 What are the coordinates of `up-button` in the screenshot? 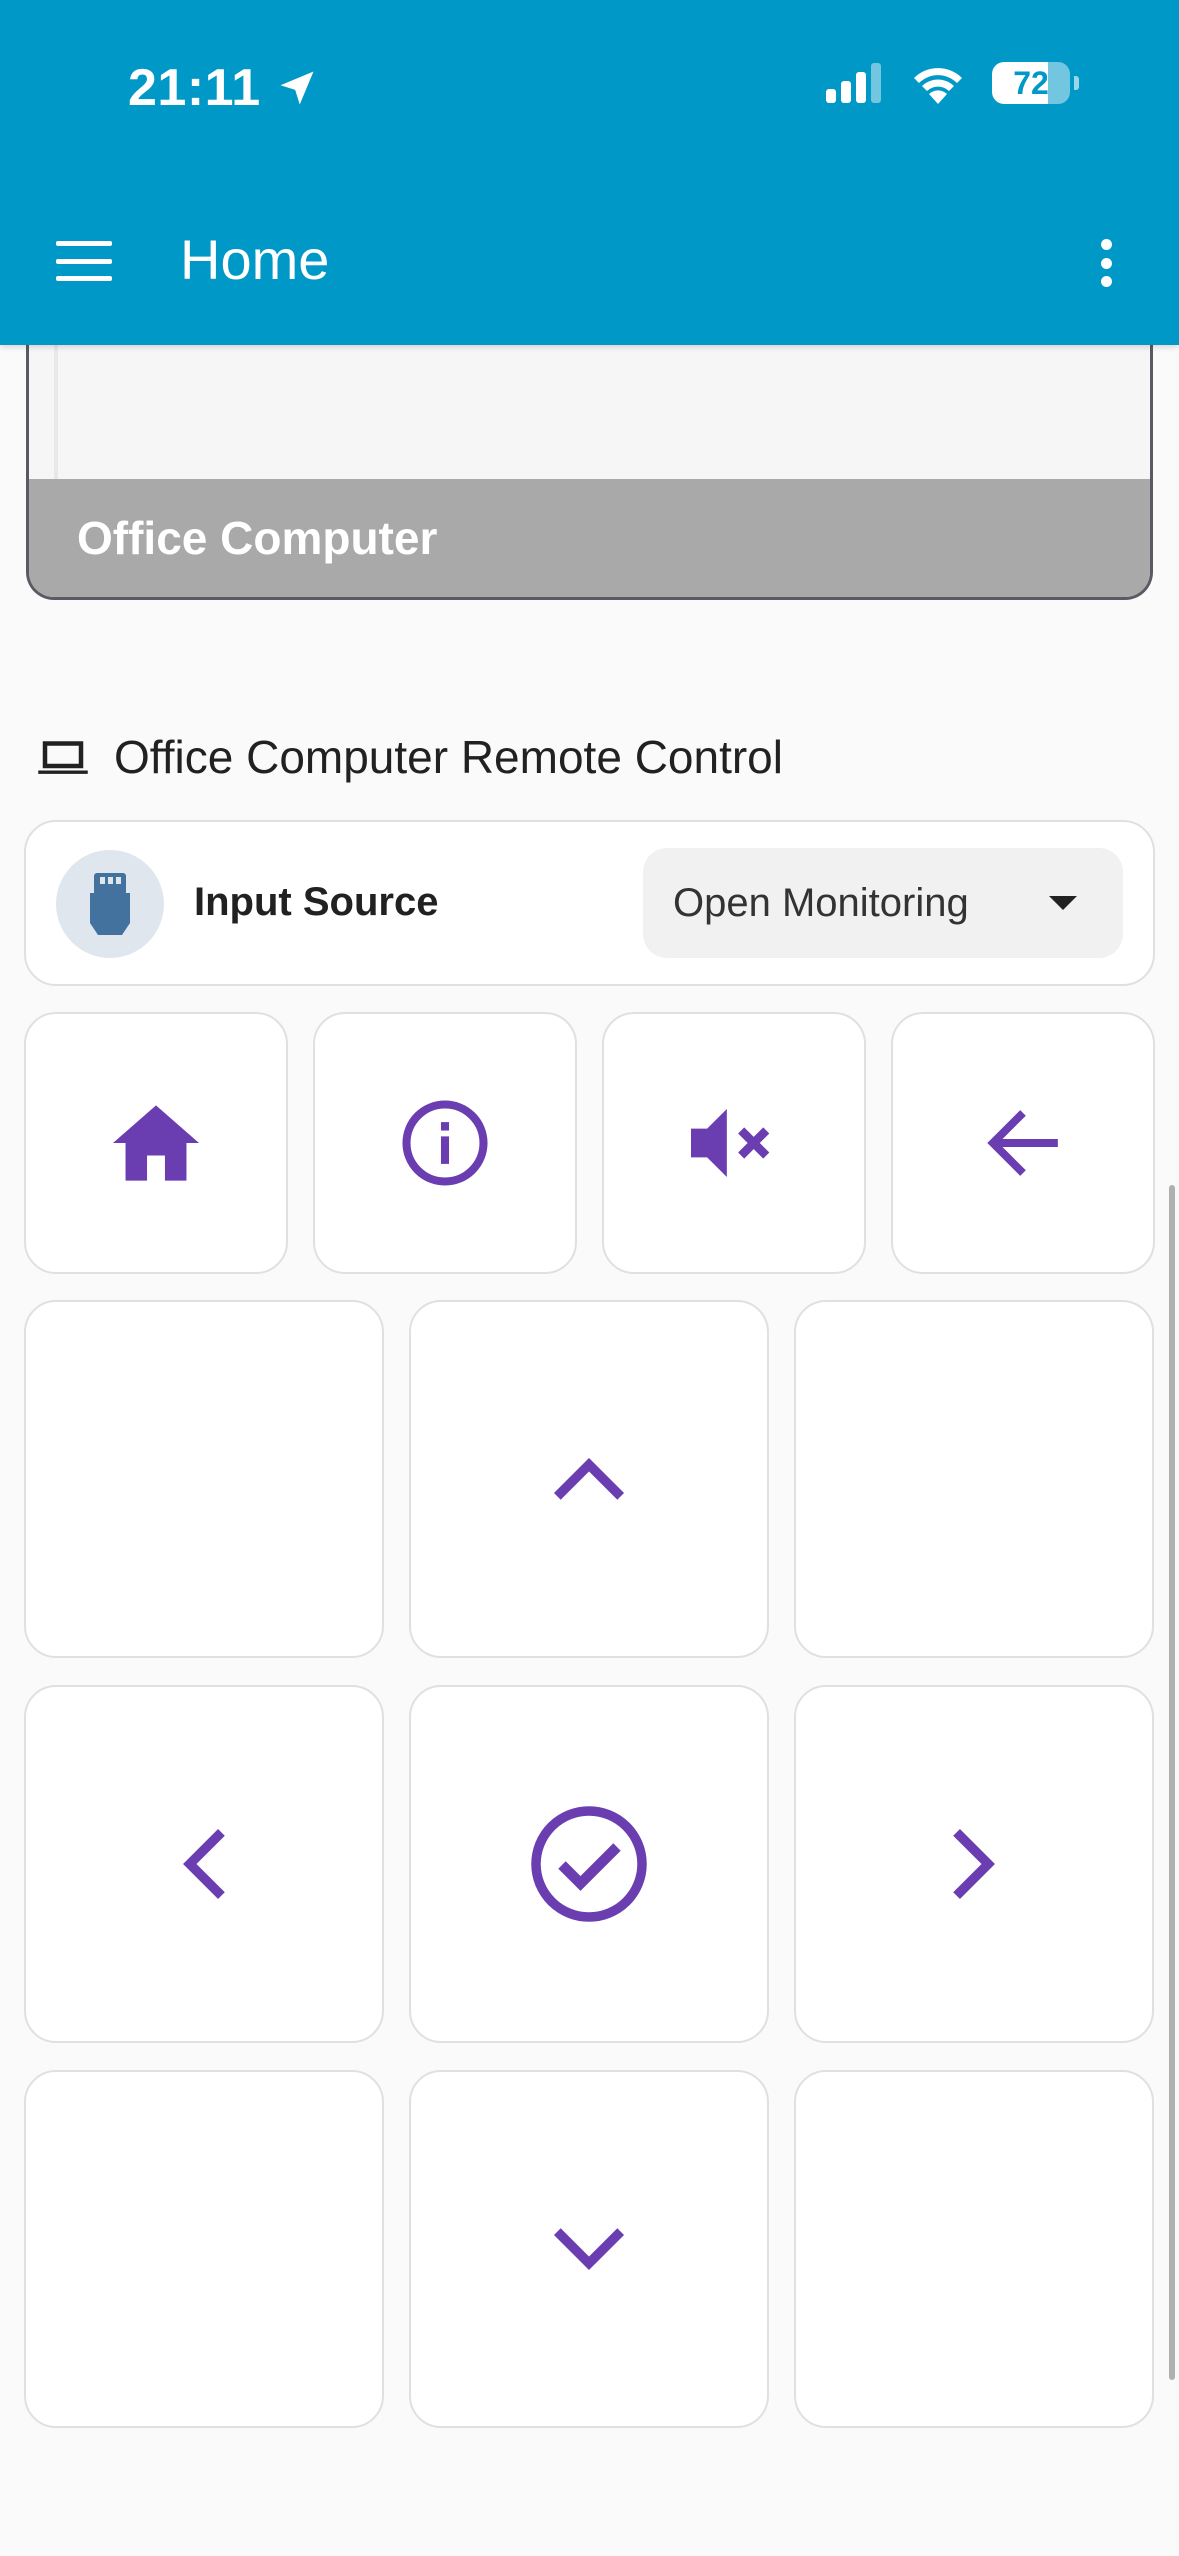 It's located at (589, 1479).